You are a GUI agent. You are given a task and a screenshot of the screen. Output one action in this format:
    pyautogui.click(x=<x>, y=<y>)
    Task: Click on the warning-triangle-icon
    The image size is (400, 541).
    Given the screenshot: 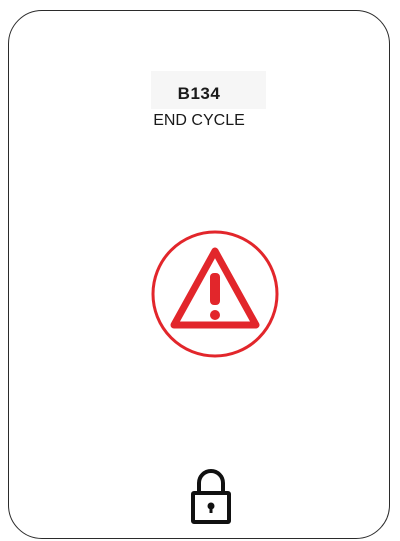 What is the action you would take?
    pyautogui.click(x=215, y=294)
    